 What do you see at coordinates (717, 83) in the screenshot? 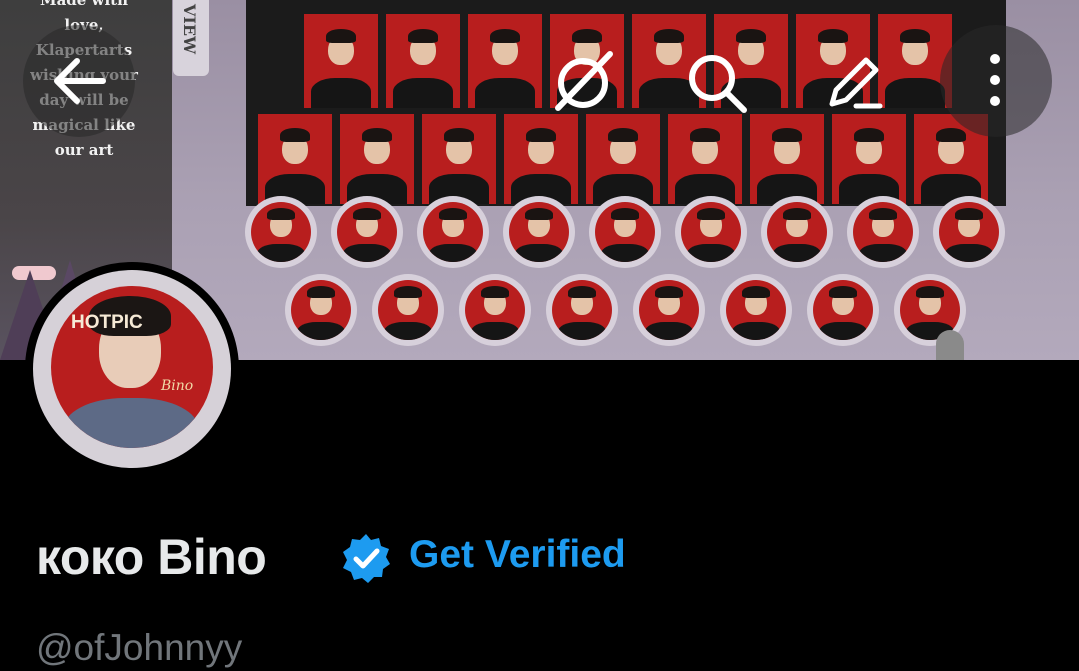
I see `search-icon` at bounding box center [717, 83].